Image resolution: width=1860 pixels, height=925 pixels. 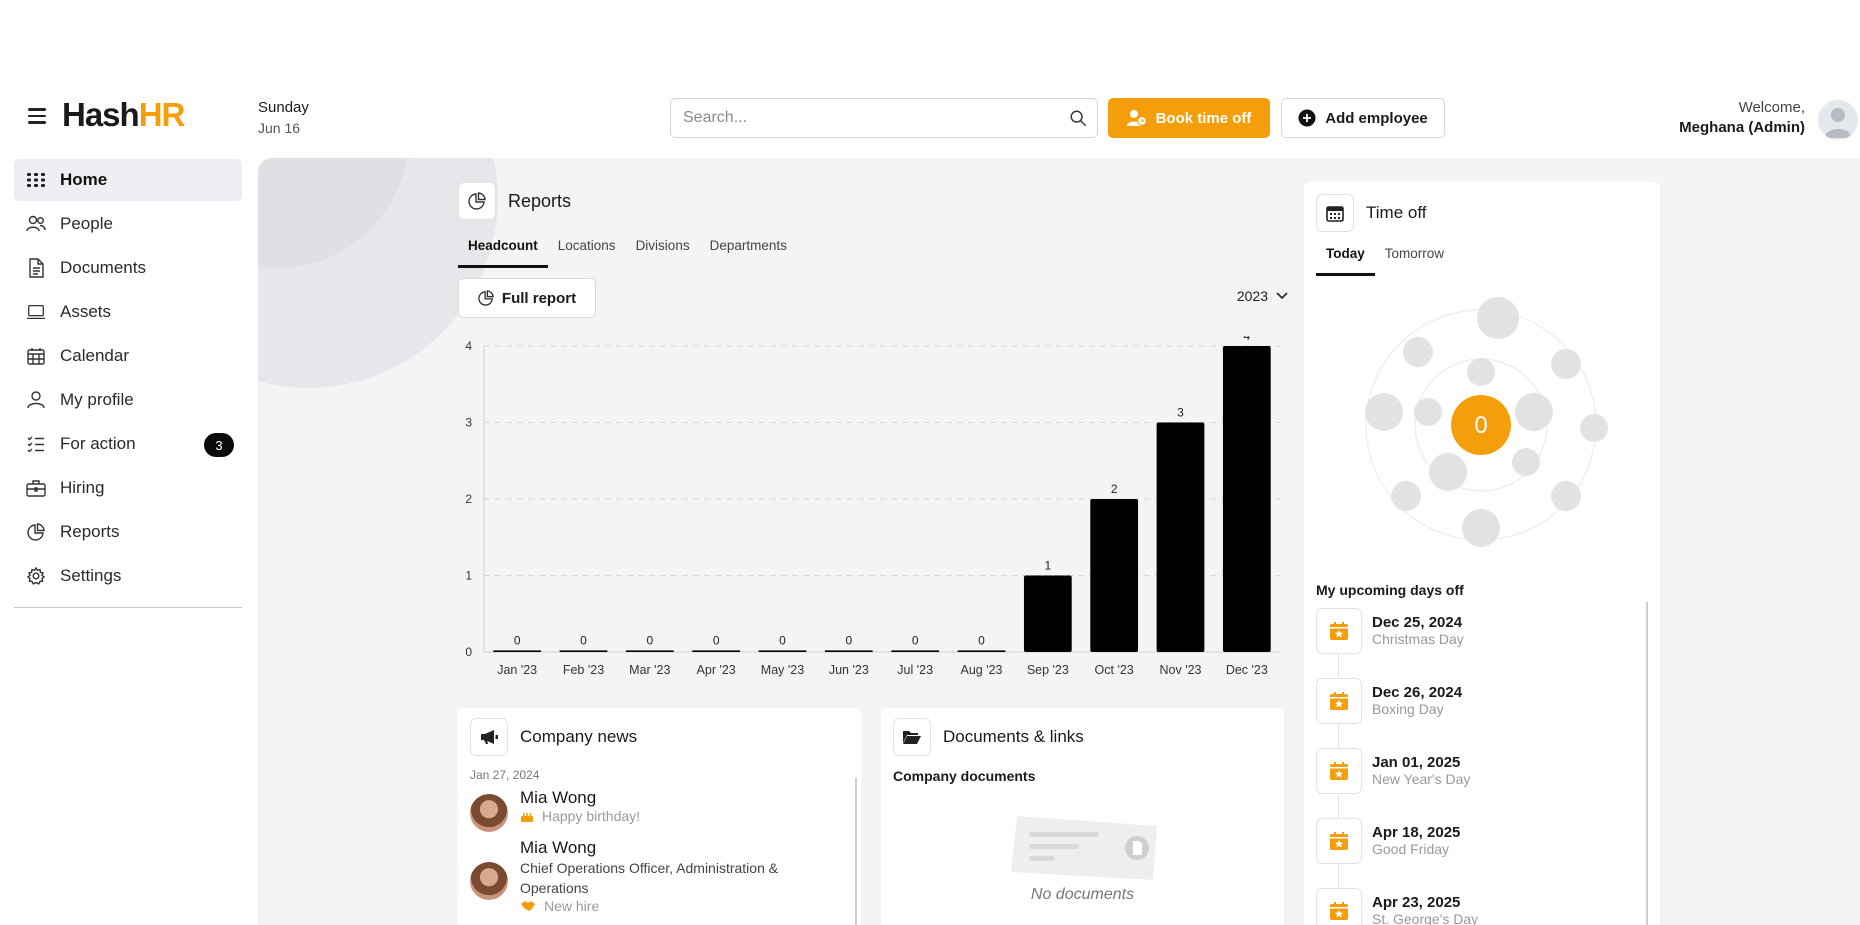 I want to click on user-clock-icon, so click(x=1136, y=118).